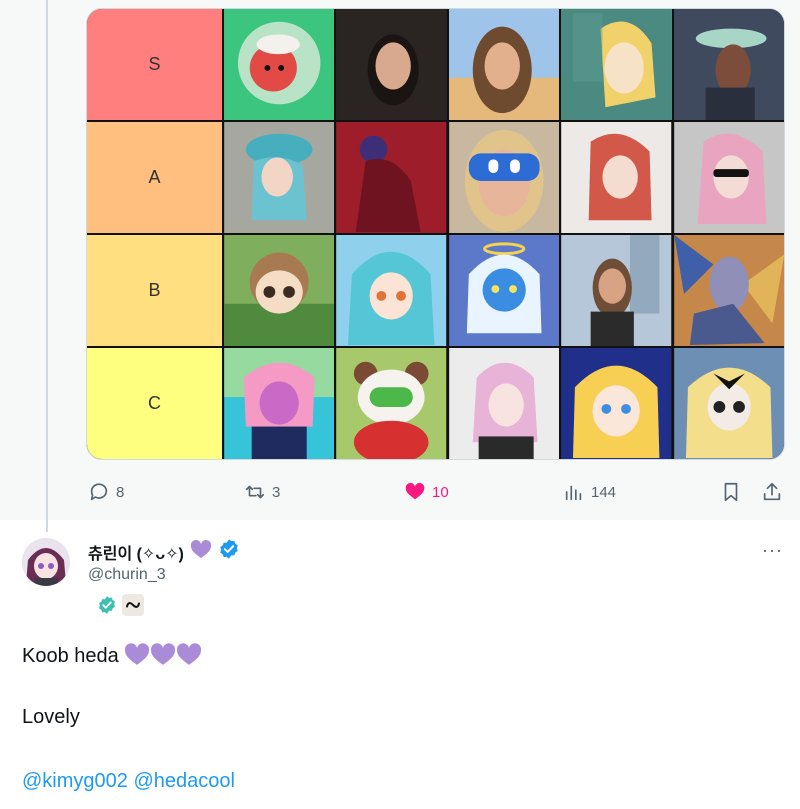 Image resolution: width=800 pixels, height=809 pixels. Describe the element at coordinates (589, 492) in the screenshot. I see `views-button: 144` at that location.